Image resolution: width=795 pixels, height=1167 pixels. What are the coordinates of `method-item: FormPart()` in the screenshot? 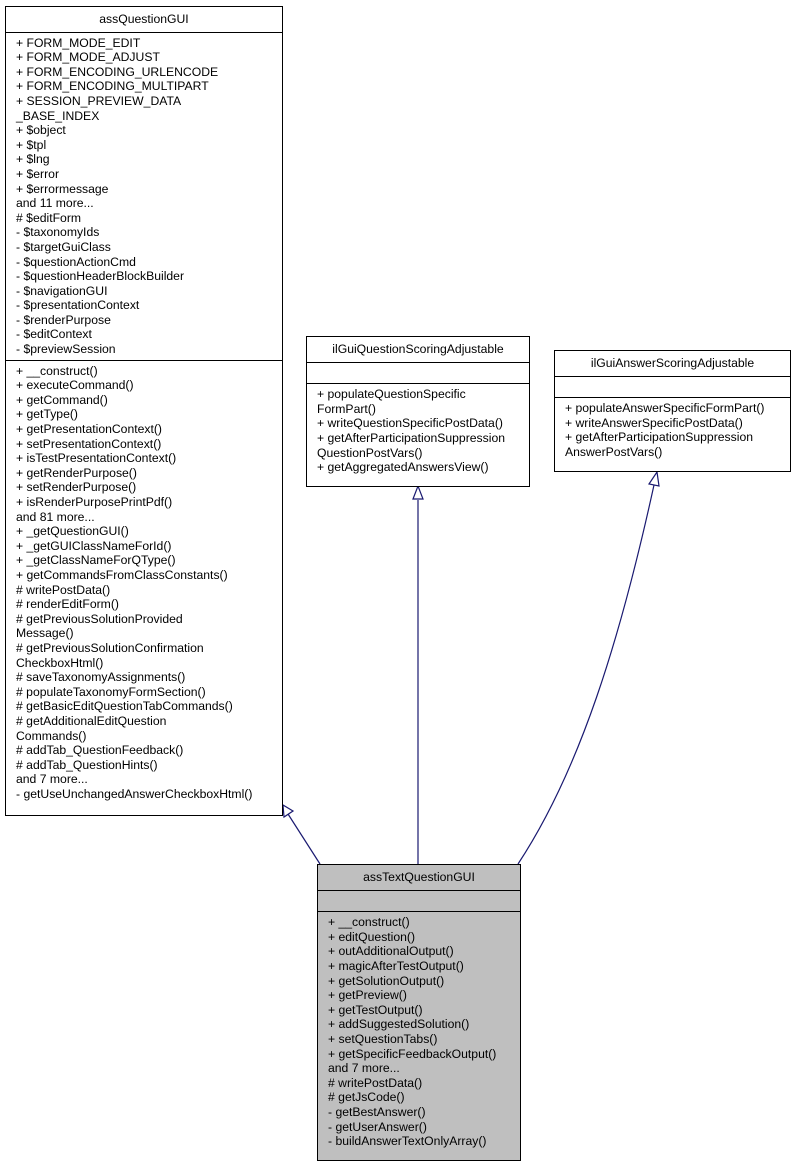 It's located at (346, 408).